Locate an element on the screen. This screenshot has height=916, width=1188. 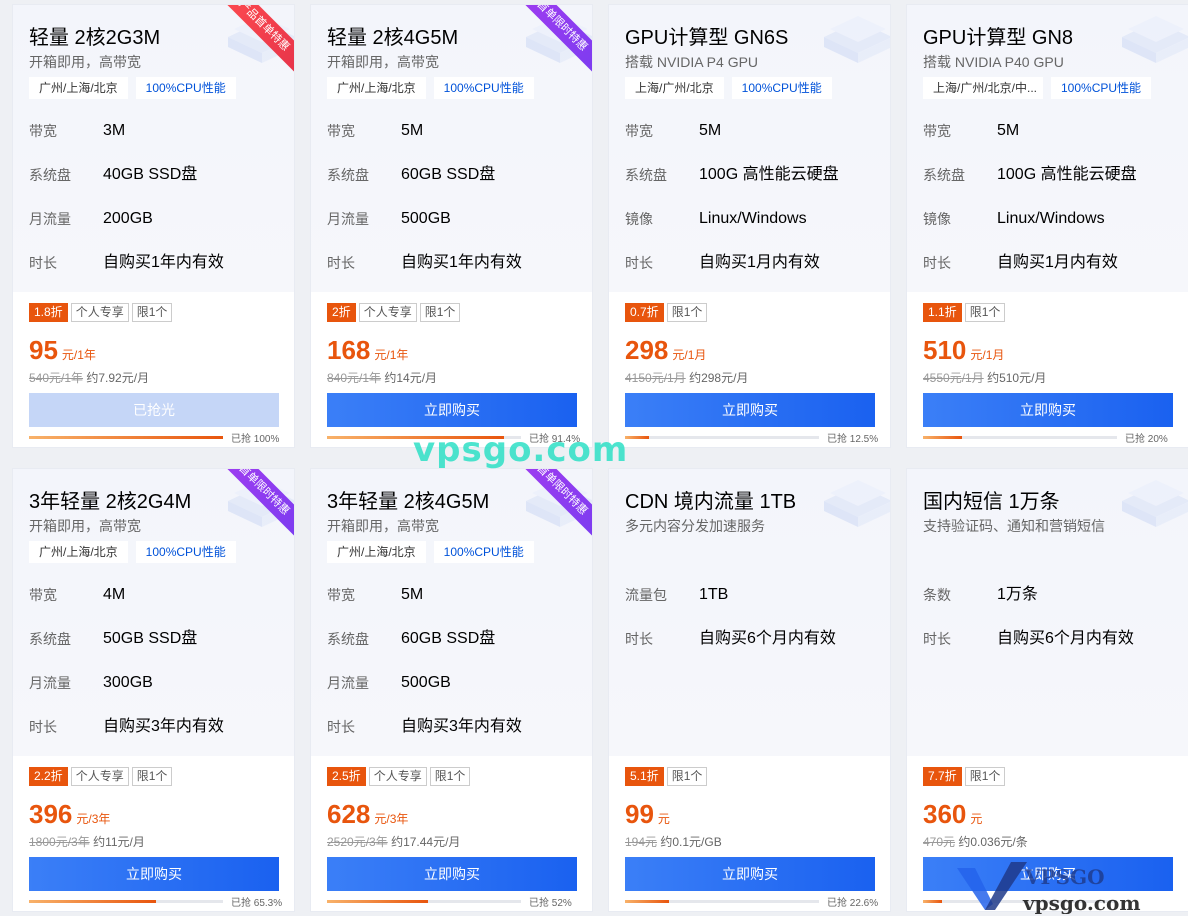
spec-row: 镜像 Linux/Windows is located at coordinates (1049, 231).